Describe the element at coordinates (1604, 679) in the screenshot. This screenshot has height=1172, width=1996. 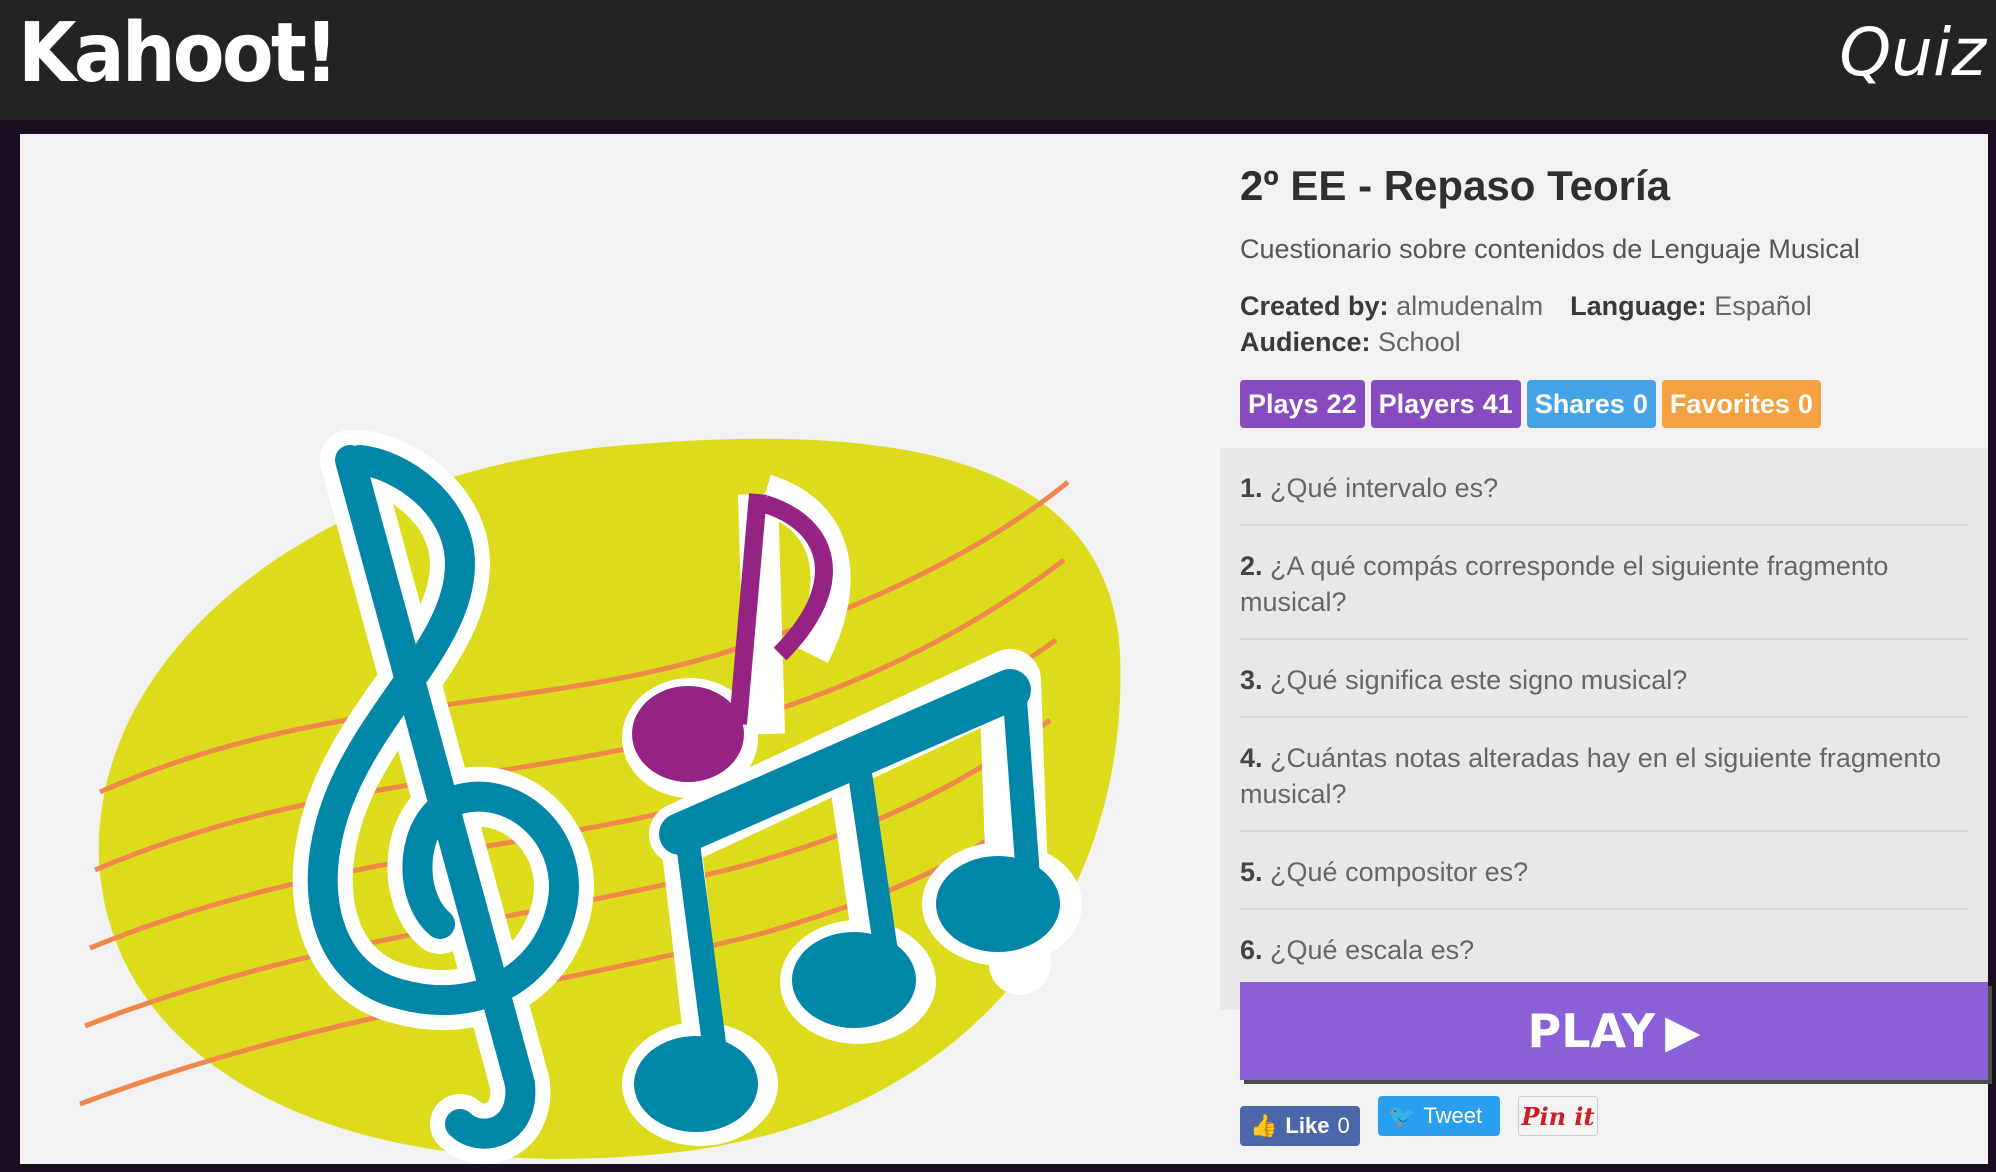
I see `question-item: 3. ¿Qué significa este signo musical?` at that location.